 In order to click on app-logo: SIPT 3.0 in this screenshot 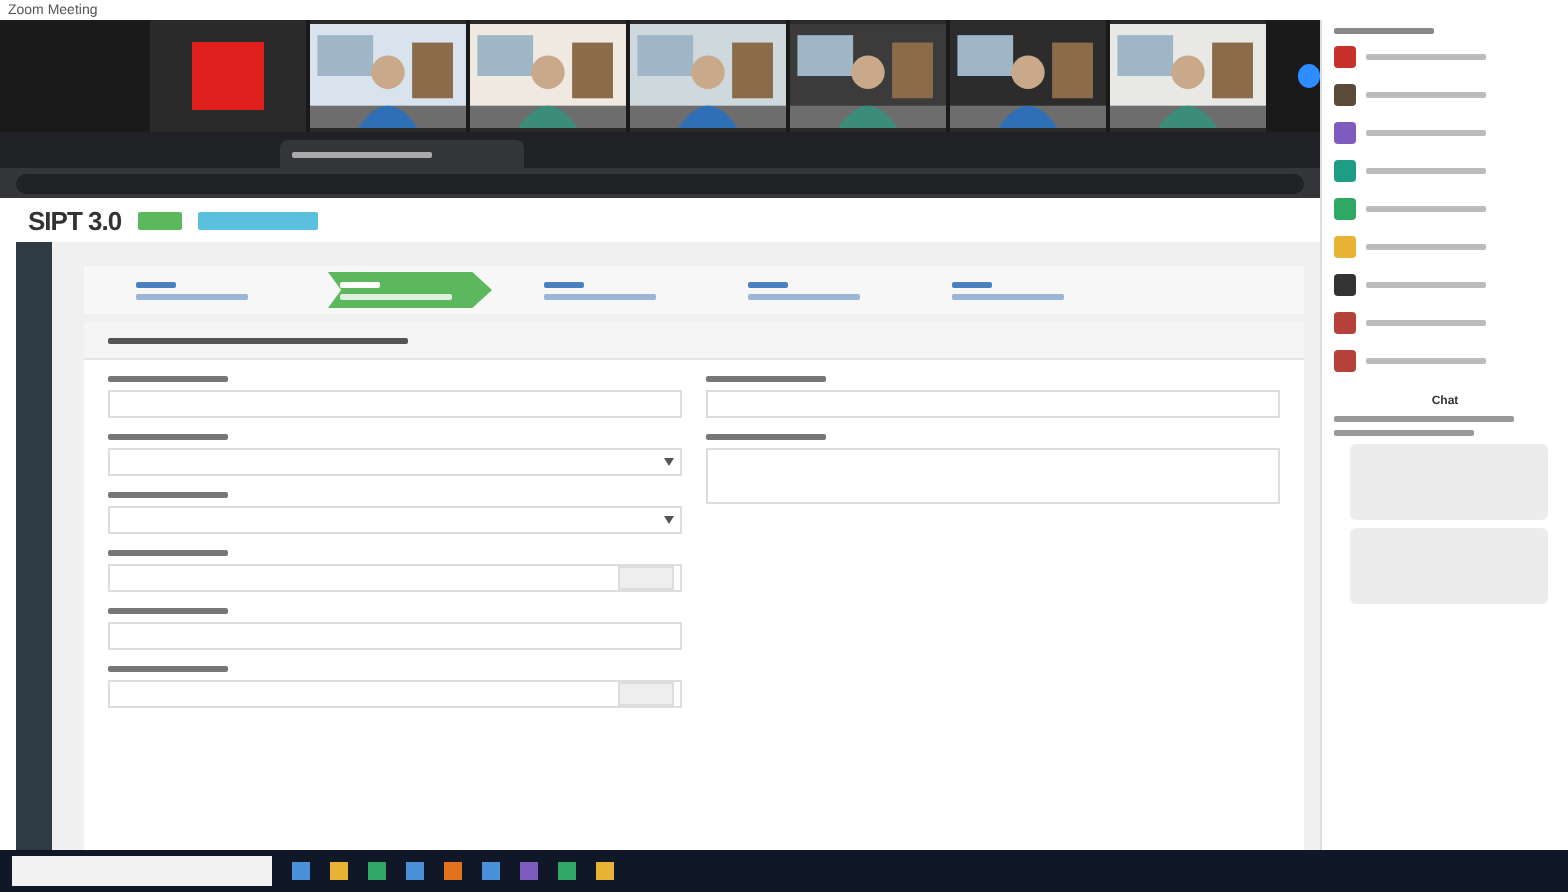, I will do `click(75, 220)`.